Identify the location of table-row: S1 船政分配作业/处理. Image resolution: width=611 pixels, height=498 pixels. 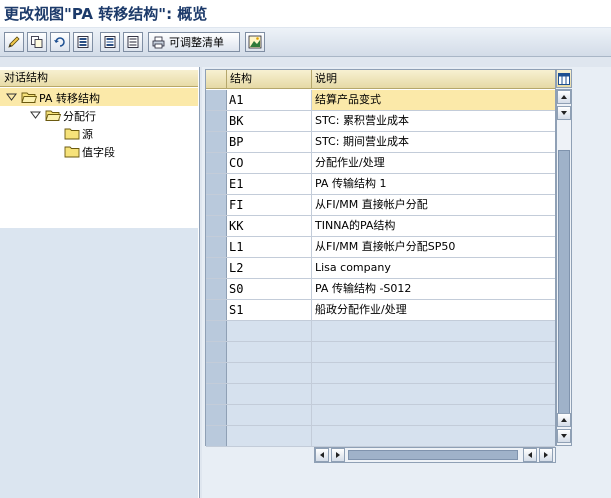
(380, 310).